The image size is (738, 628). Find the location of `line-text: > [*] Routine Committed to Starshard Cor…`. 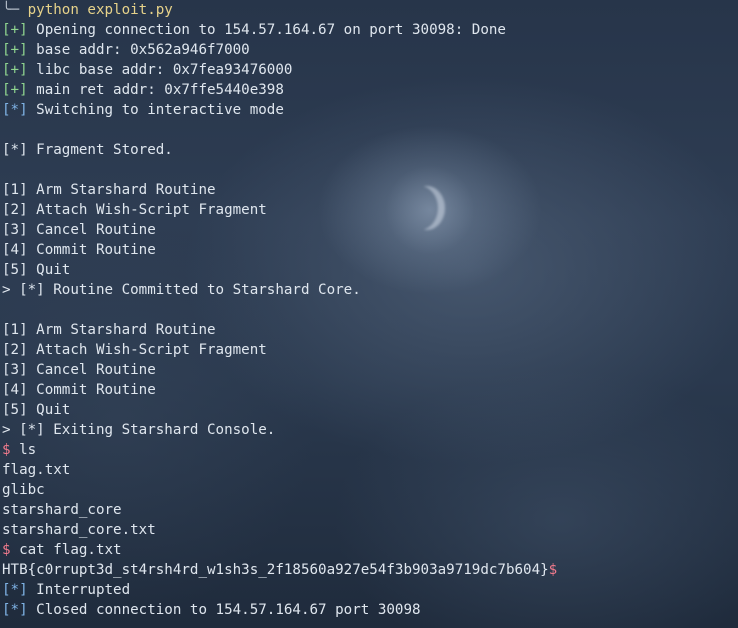

line-text: > [*] Routine Committed to Starshard Cor… is located at coordinates (181, 290).